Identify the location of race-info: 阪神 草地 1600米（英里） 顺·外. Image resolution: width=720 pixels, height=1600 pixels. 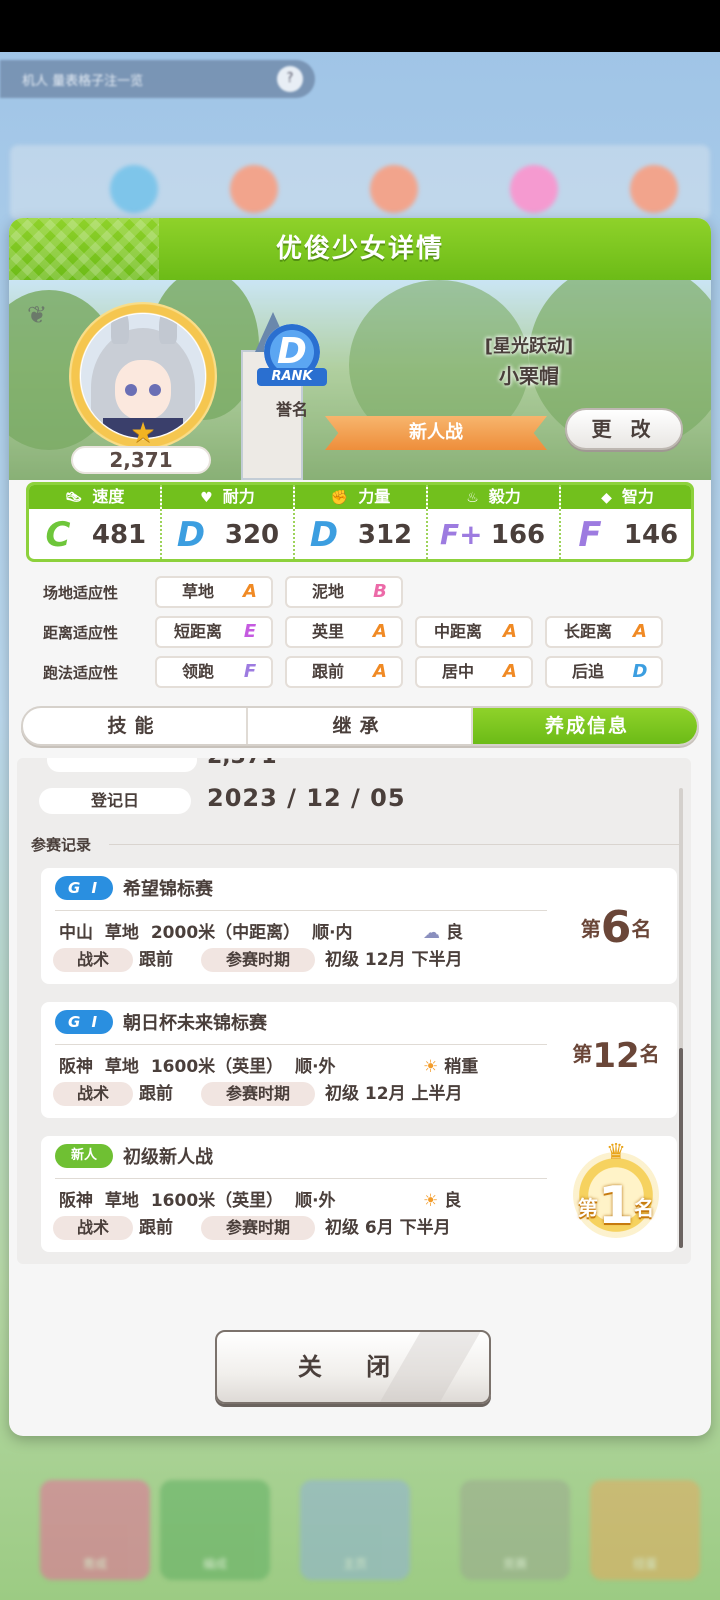
(197, 1067).